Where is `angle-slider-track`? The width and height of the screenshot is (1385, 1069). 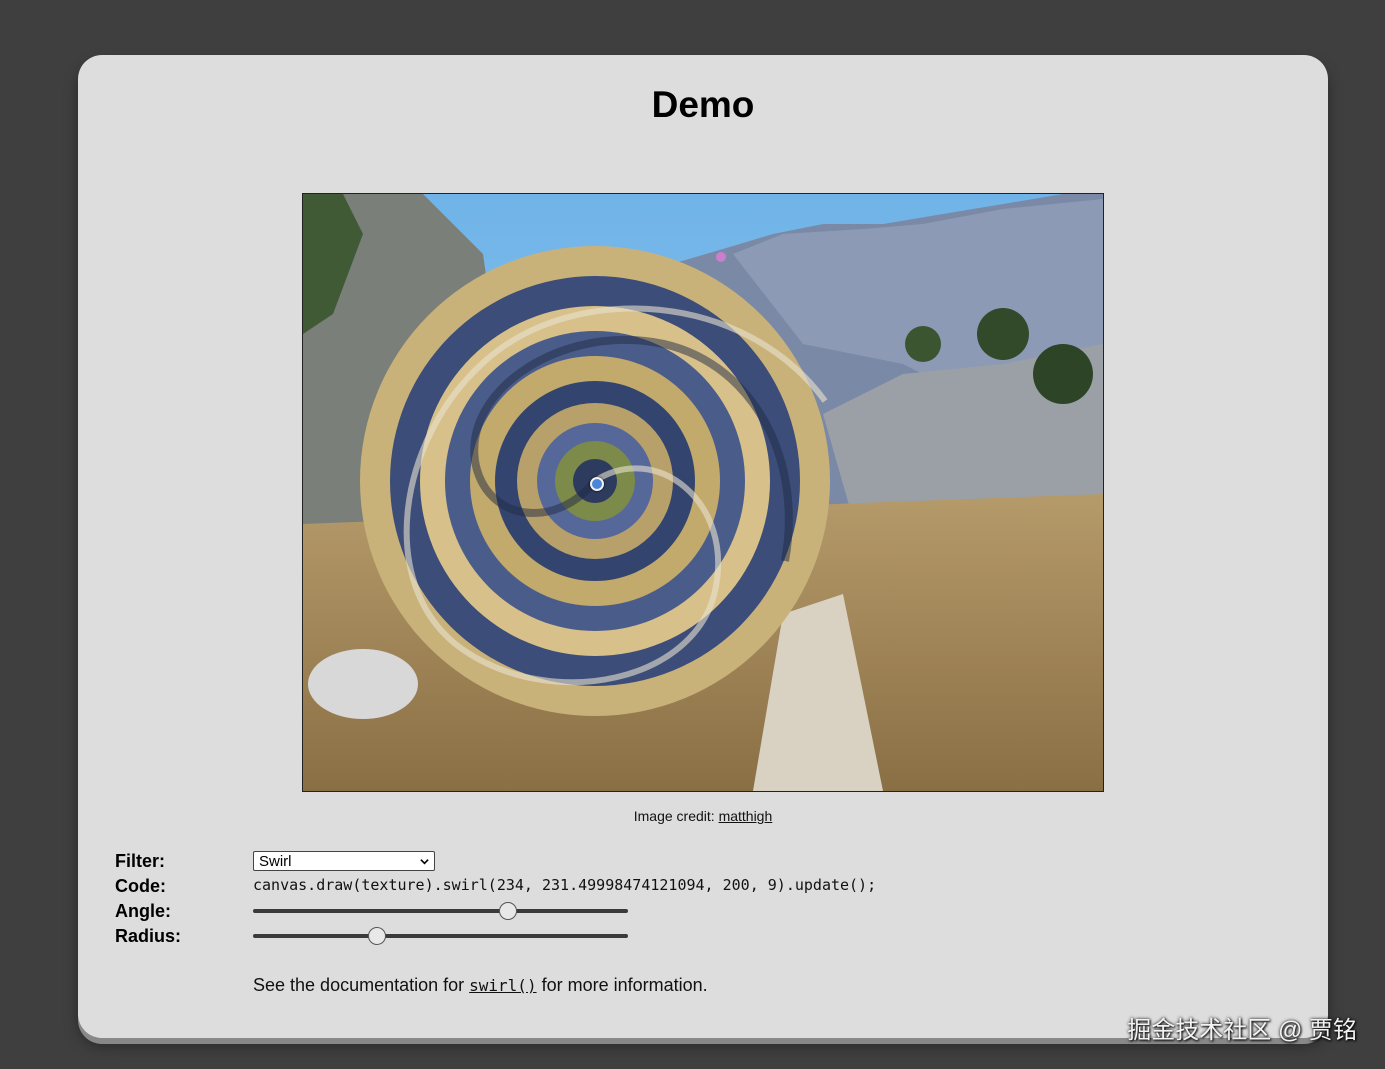 angle-slider-track is located at coordinates (440, 911).